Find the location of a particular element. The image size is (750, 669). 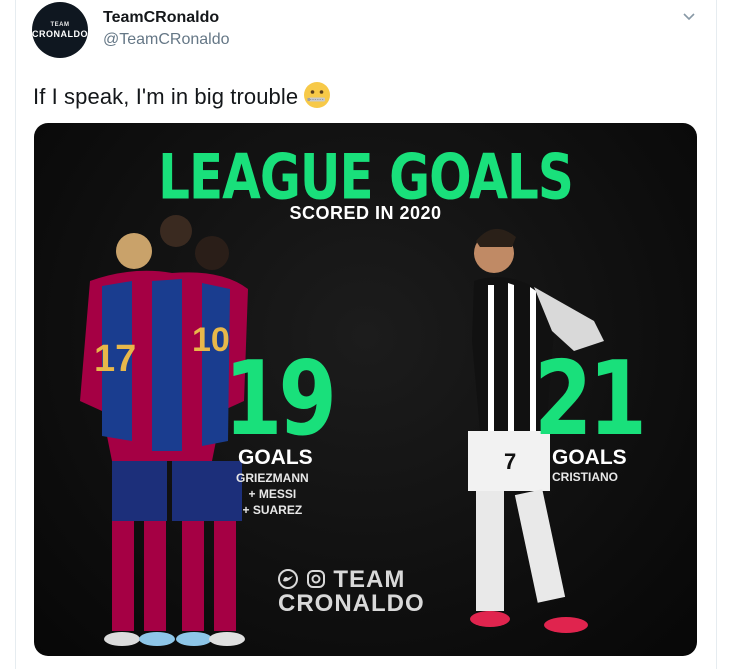

avatar-text-bottom: CRONALDO is located at coordinates (60, 34).